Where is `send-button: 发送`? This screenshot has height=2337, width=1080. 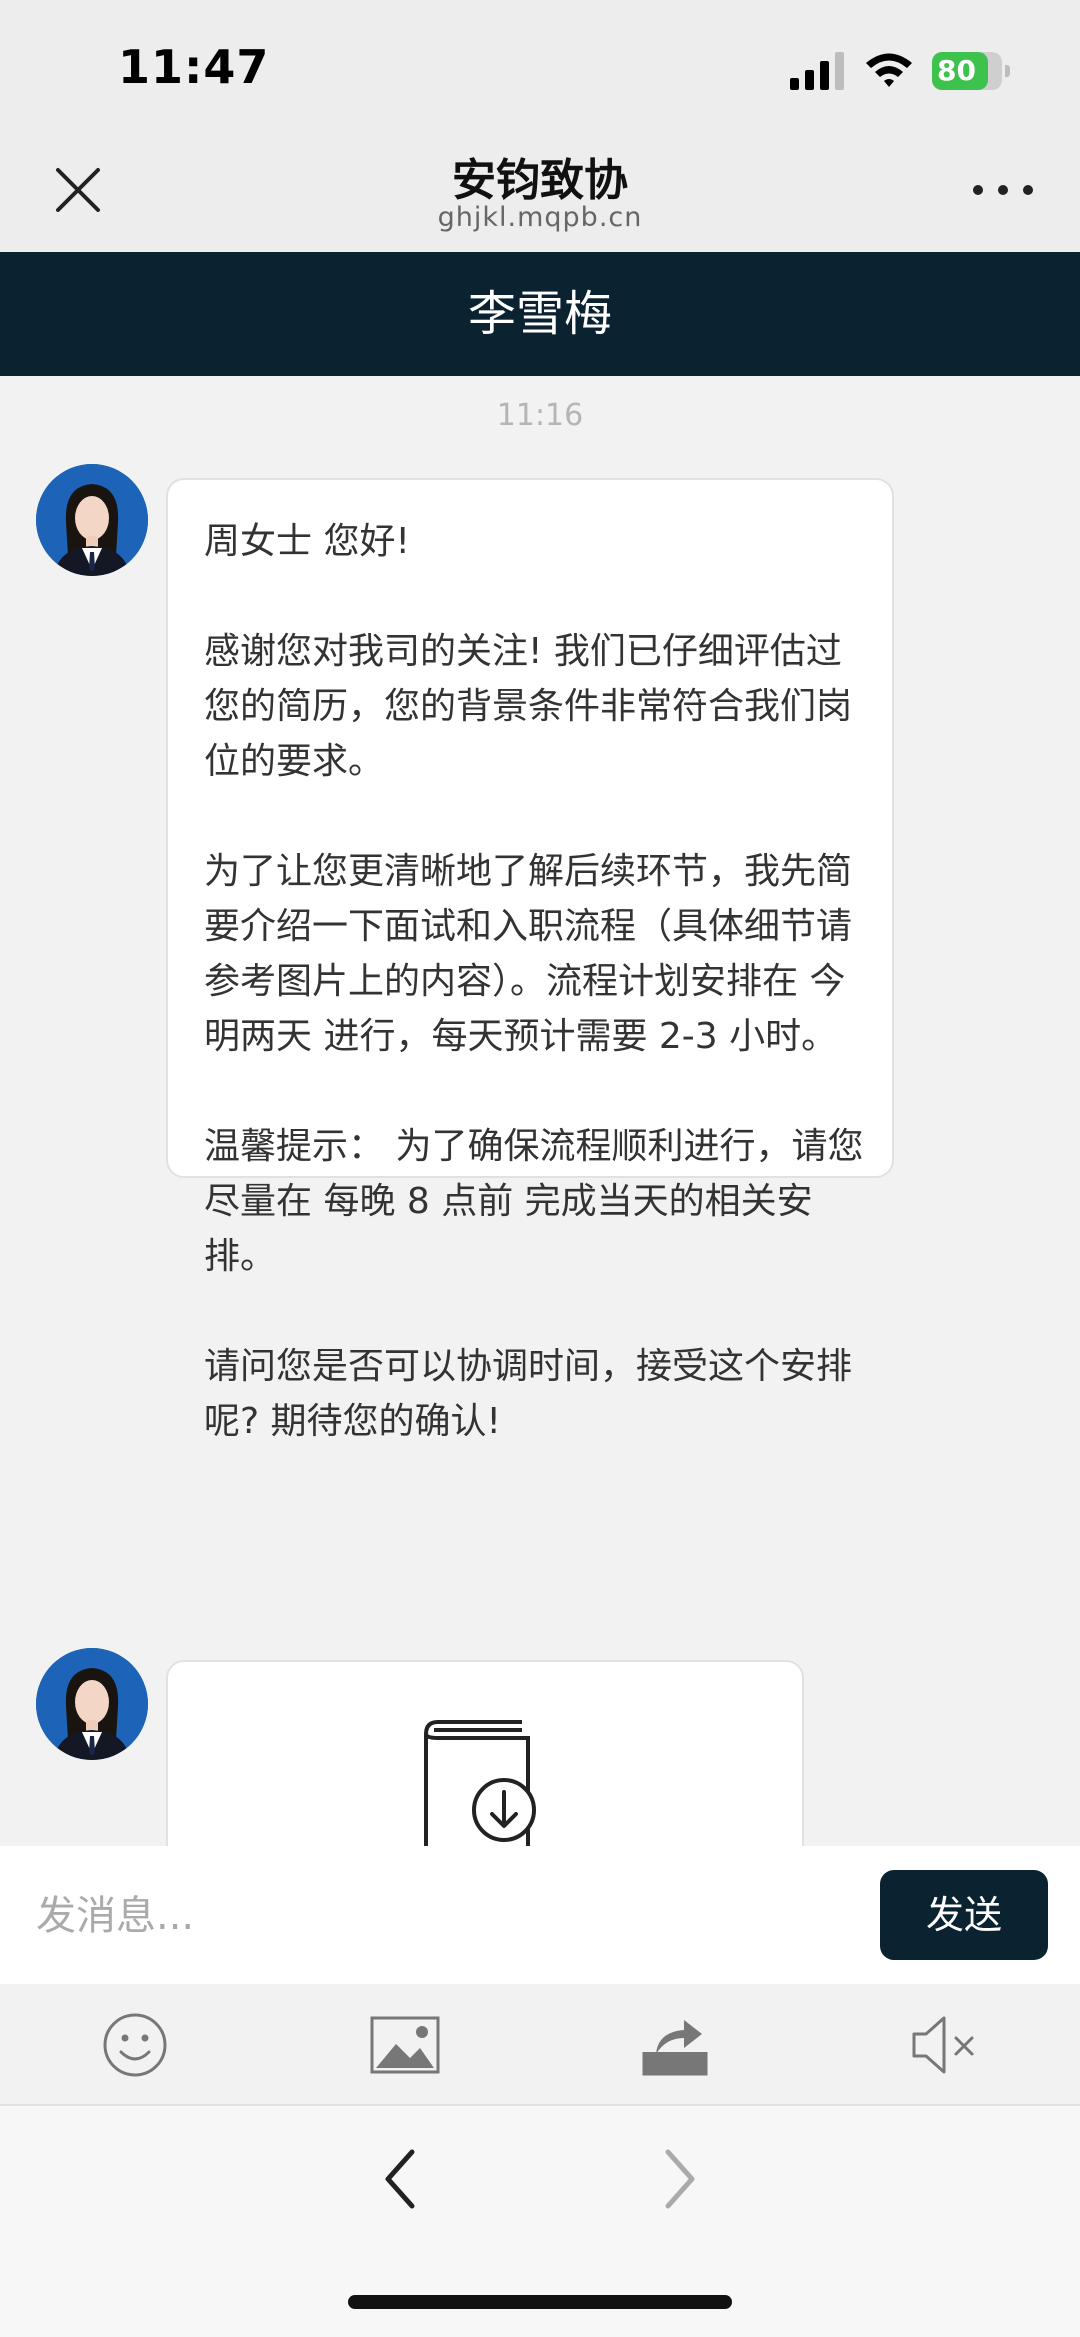
send-button: 发送 is located at coordinates (964, 1915).